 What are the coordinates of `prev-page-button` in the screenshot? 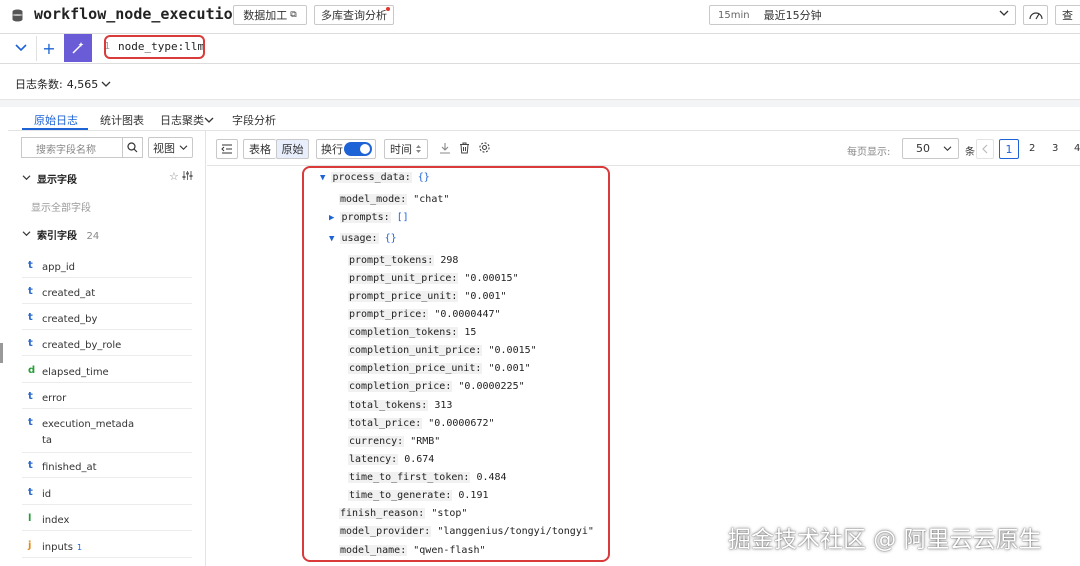 It's located at (985, 149).